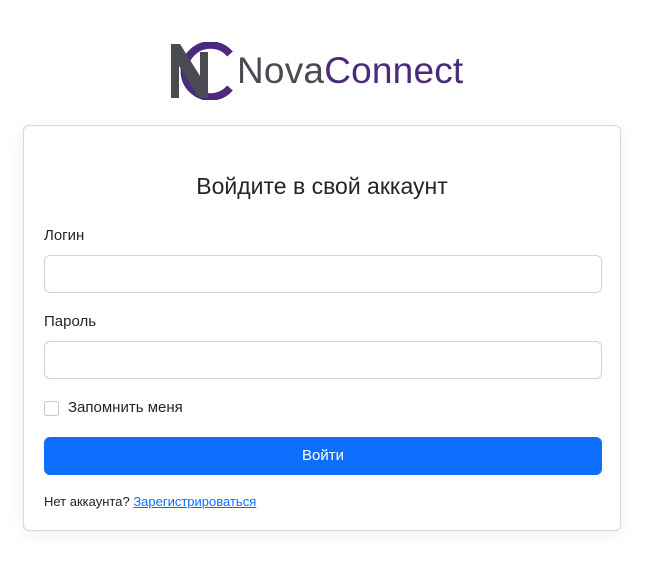 The height and width of the screenshot is (566, 646). Describe the element at coordinates (323, 456) in the screenshot. I see `login-button: Войти` at that location.